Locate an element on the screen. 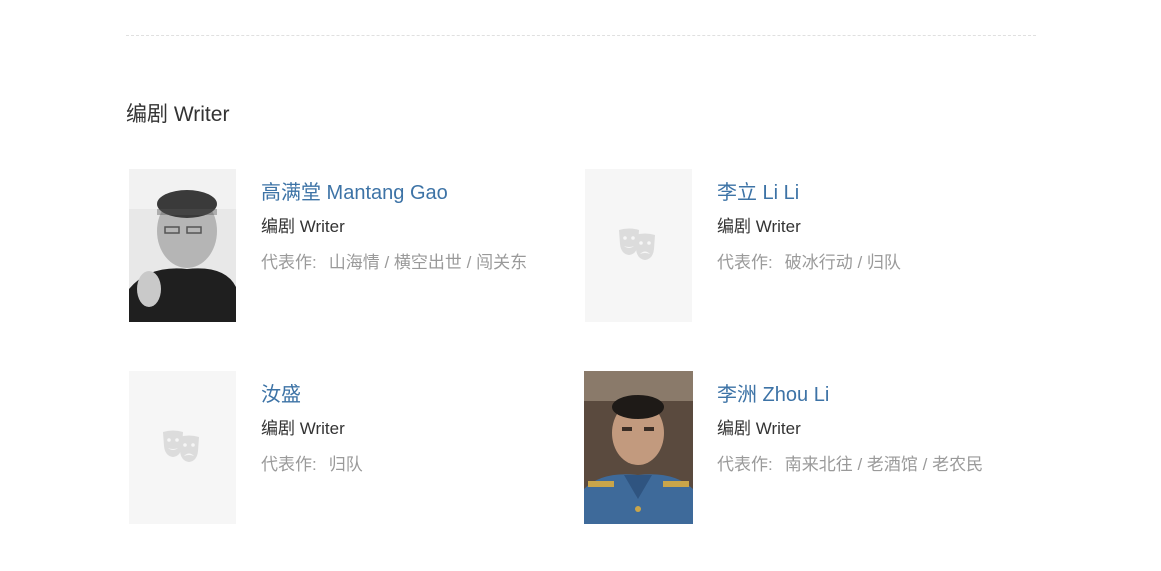 The image size is (1161, 571). person-name-link: 高满堂 Mantang Gao is located at coordinates (394, 193).